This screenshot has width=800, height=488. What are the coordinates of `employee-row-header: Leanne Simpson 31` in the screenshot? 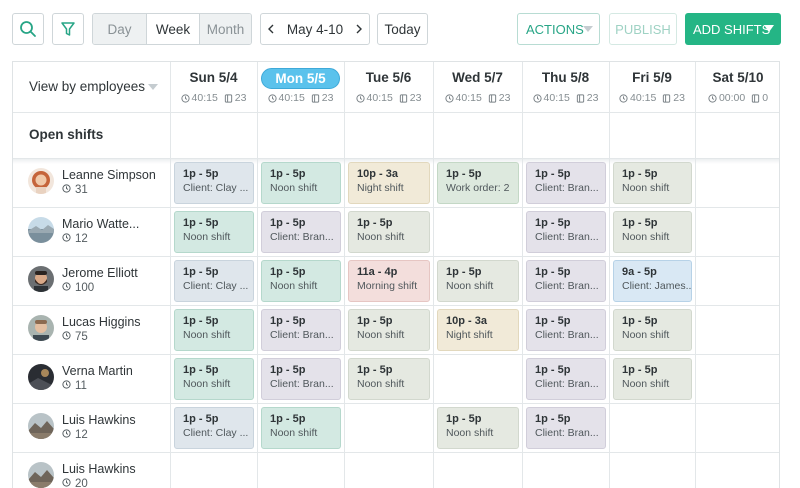 It's located at (91, 182).